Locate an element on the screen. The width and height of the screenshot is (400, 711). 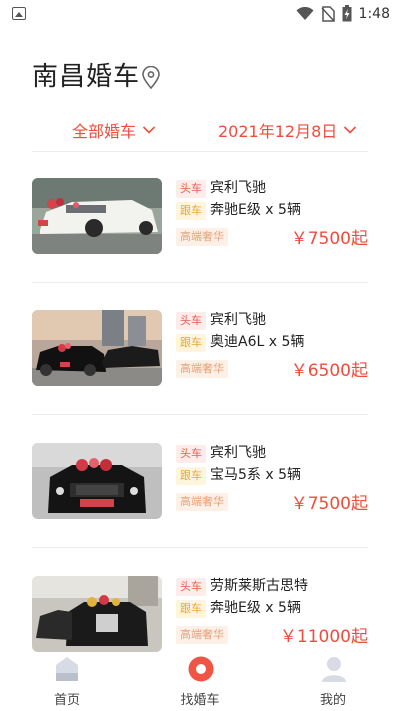
bottom-tab-bar: 首页 找婚车 我的 is located at coordinates (200, 682).